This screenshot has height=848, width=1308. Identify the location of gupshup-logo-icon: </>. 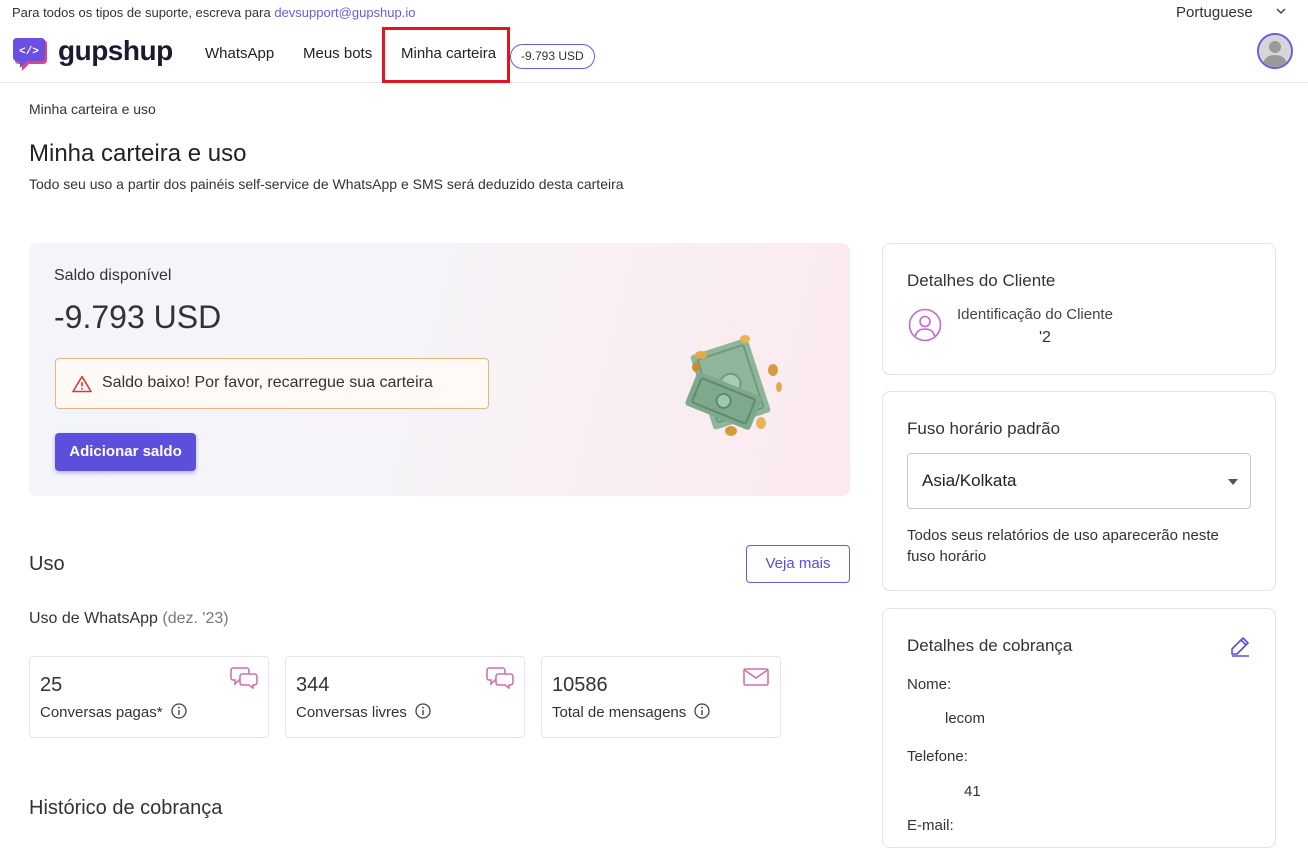
(33, 56).